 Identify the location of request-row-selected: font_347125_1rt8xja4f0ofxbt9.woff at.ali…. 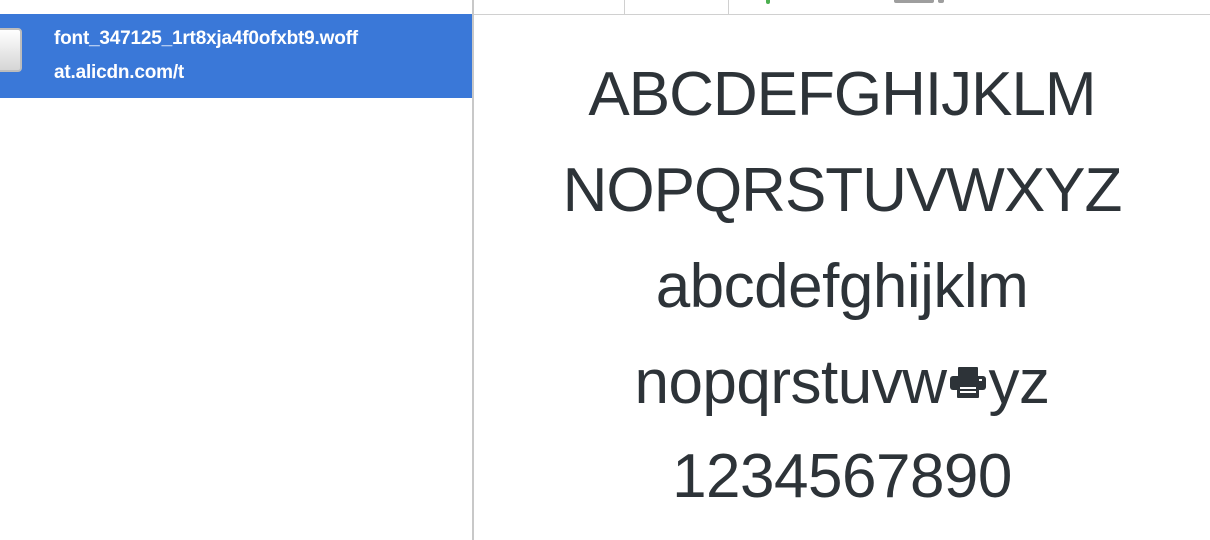
(236, 56).